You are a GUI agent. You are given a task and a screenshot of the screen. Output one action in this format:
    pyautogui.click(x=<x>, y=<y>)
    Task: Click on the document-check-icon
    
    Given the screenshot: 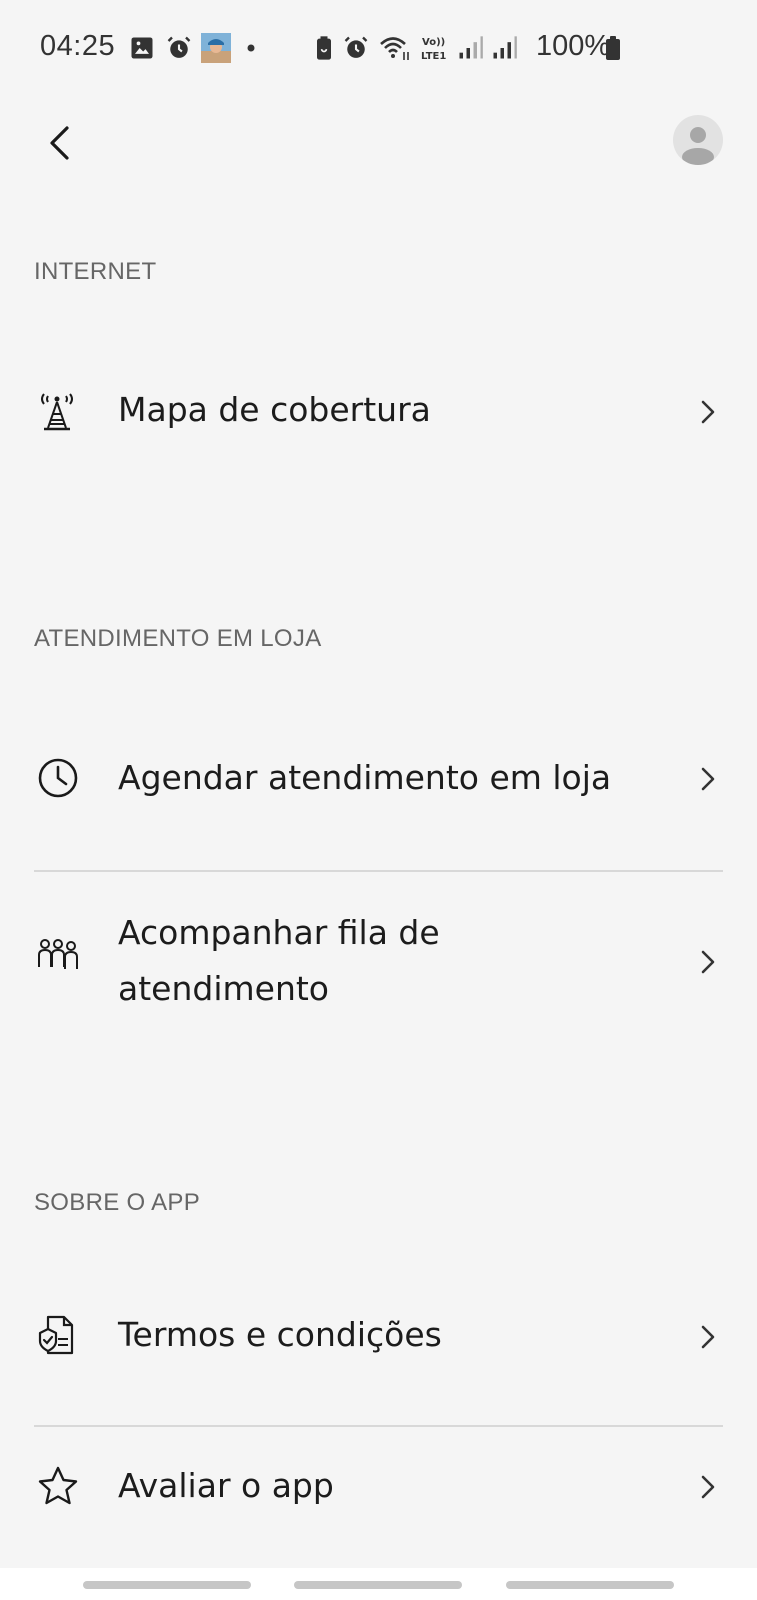 What is the action you would take?
    pyautogui.click(x=56, y=1335)
    